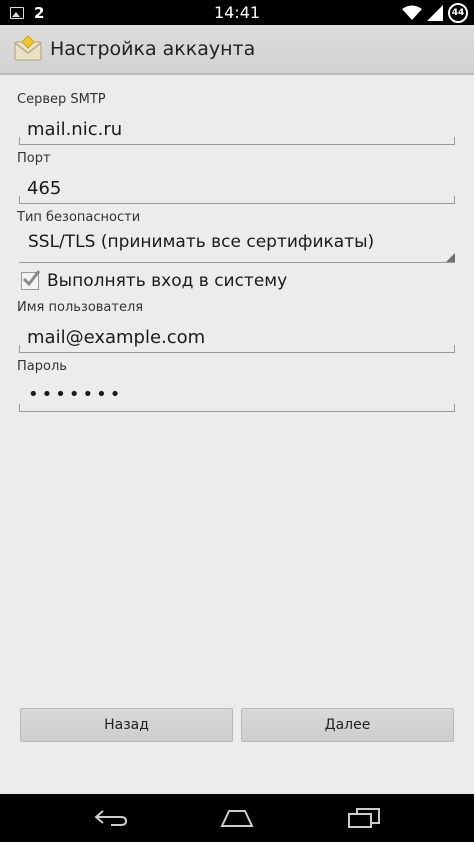 Image resolution: width=474 pixels, height=842 pixels. Describe the element at coordinates (450, 257) in the screenshot. I see `spinner-arrow-icon` at that location.